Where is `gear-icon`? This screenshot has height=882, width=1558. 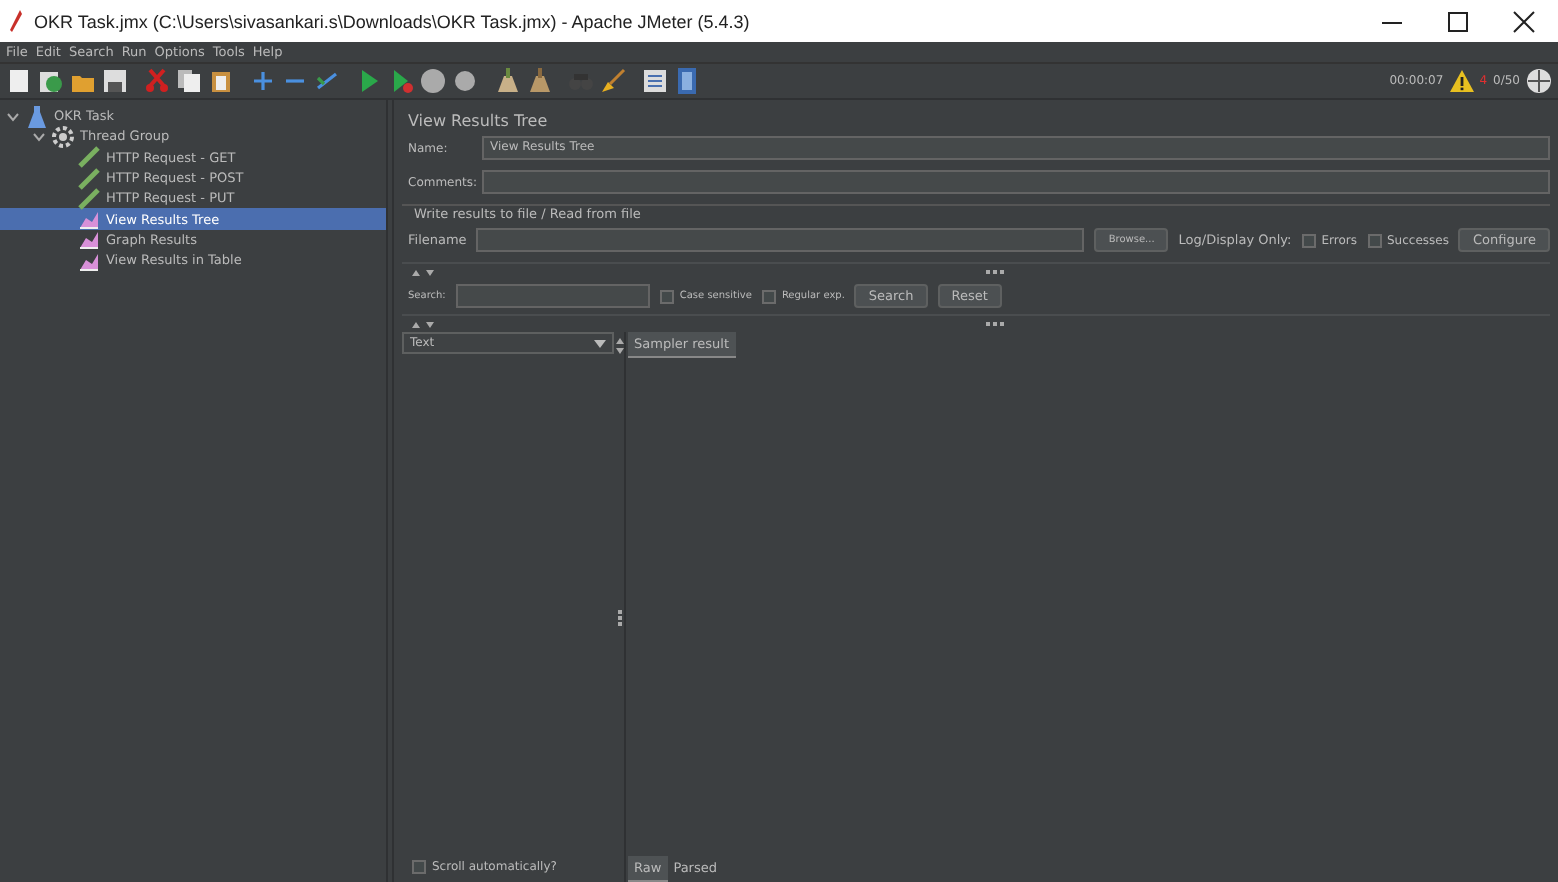
gear-icon is located at coordinates (63, 136).